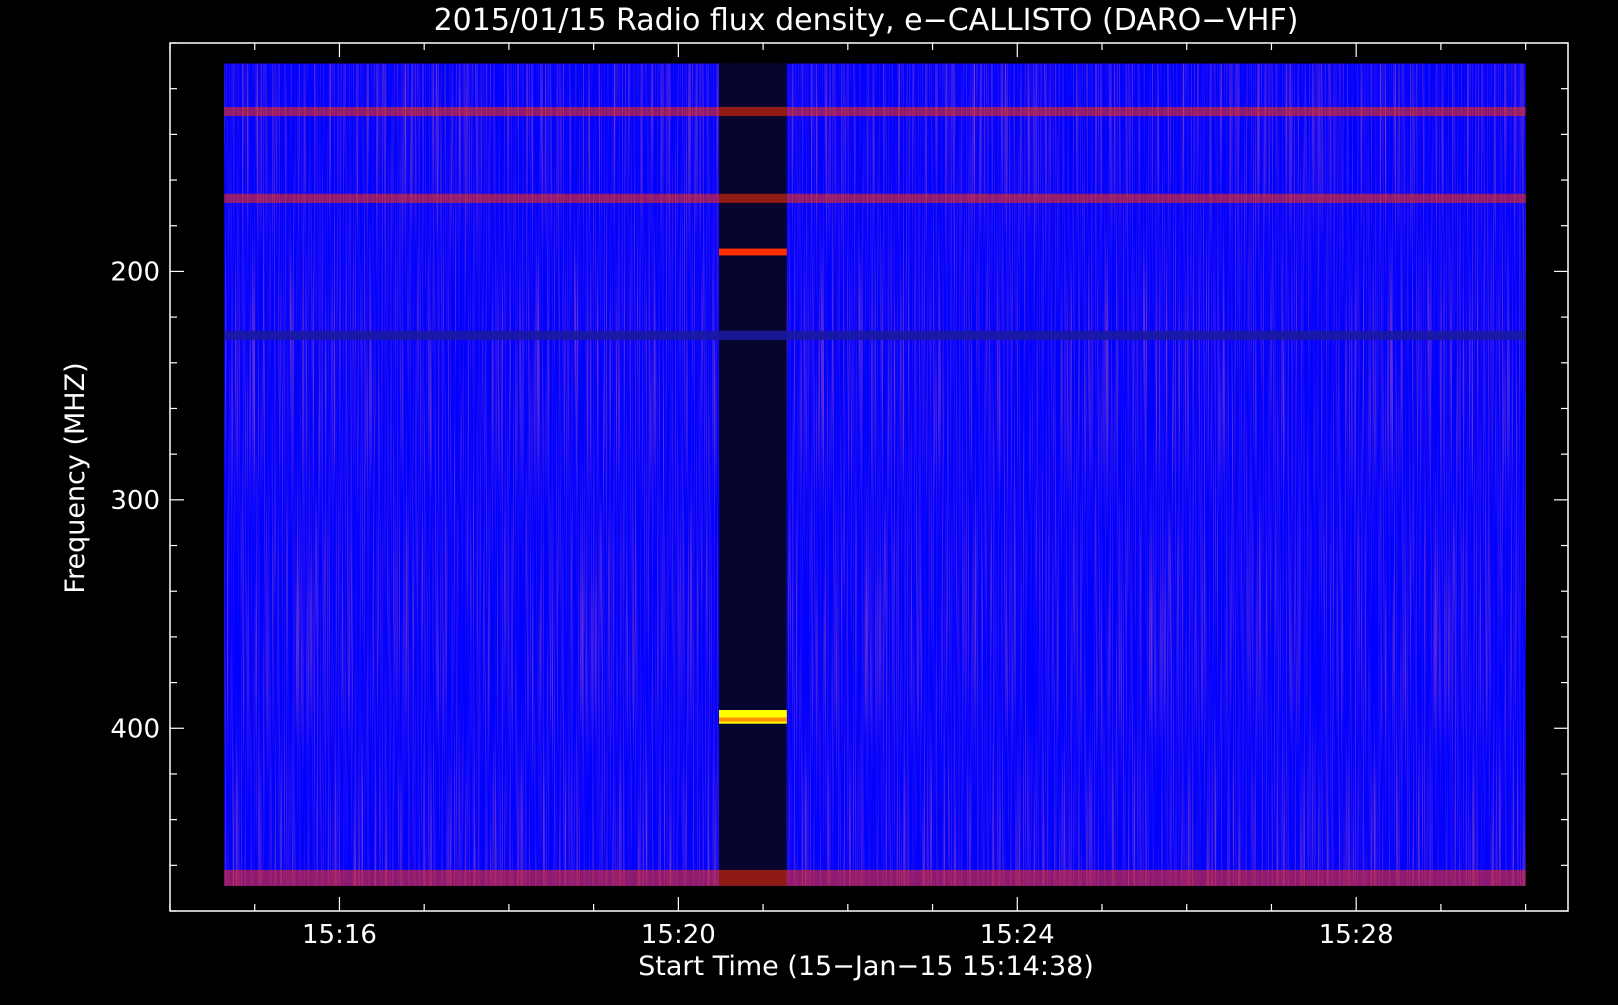 Image resolution: width=1618 pixels, height=1005 pixels. I want to click on x-tick-label: 15:28, so click(1356, 935).